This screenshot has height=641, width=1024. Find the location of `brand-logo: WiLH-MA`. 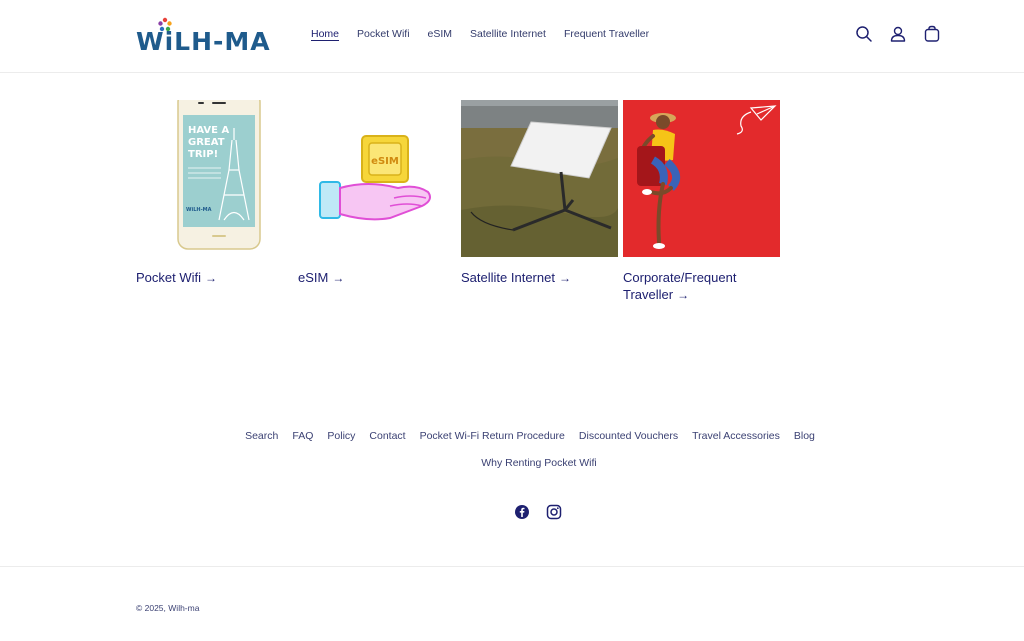

brand-logo: WiLH-MA is located at coordinates (209, 35).